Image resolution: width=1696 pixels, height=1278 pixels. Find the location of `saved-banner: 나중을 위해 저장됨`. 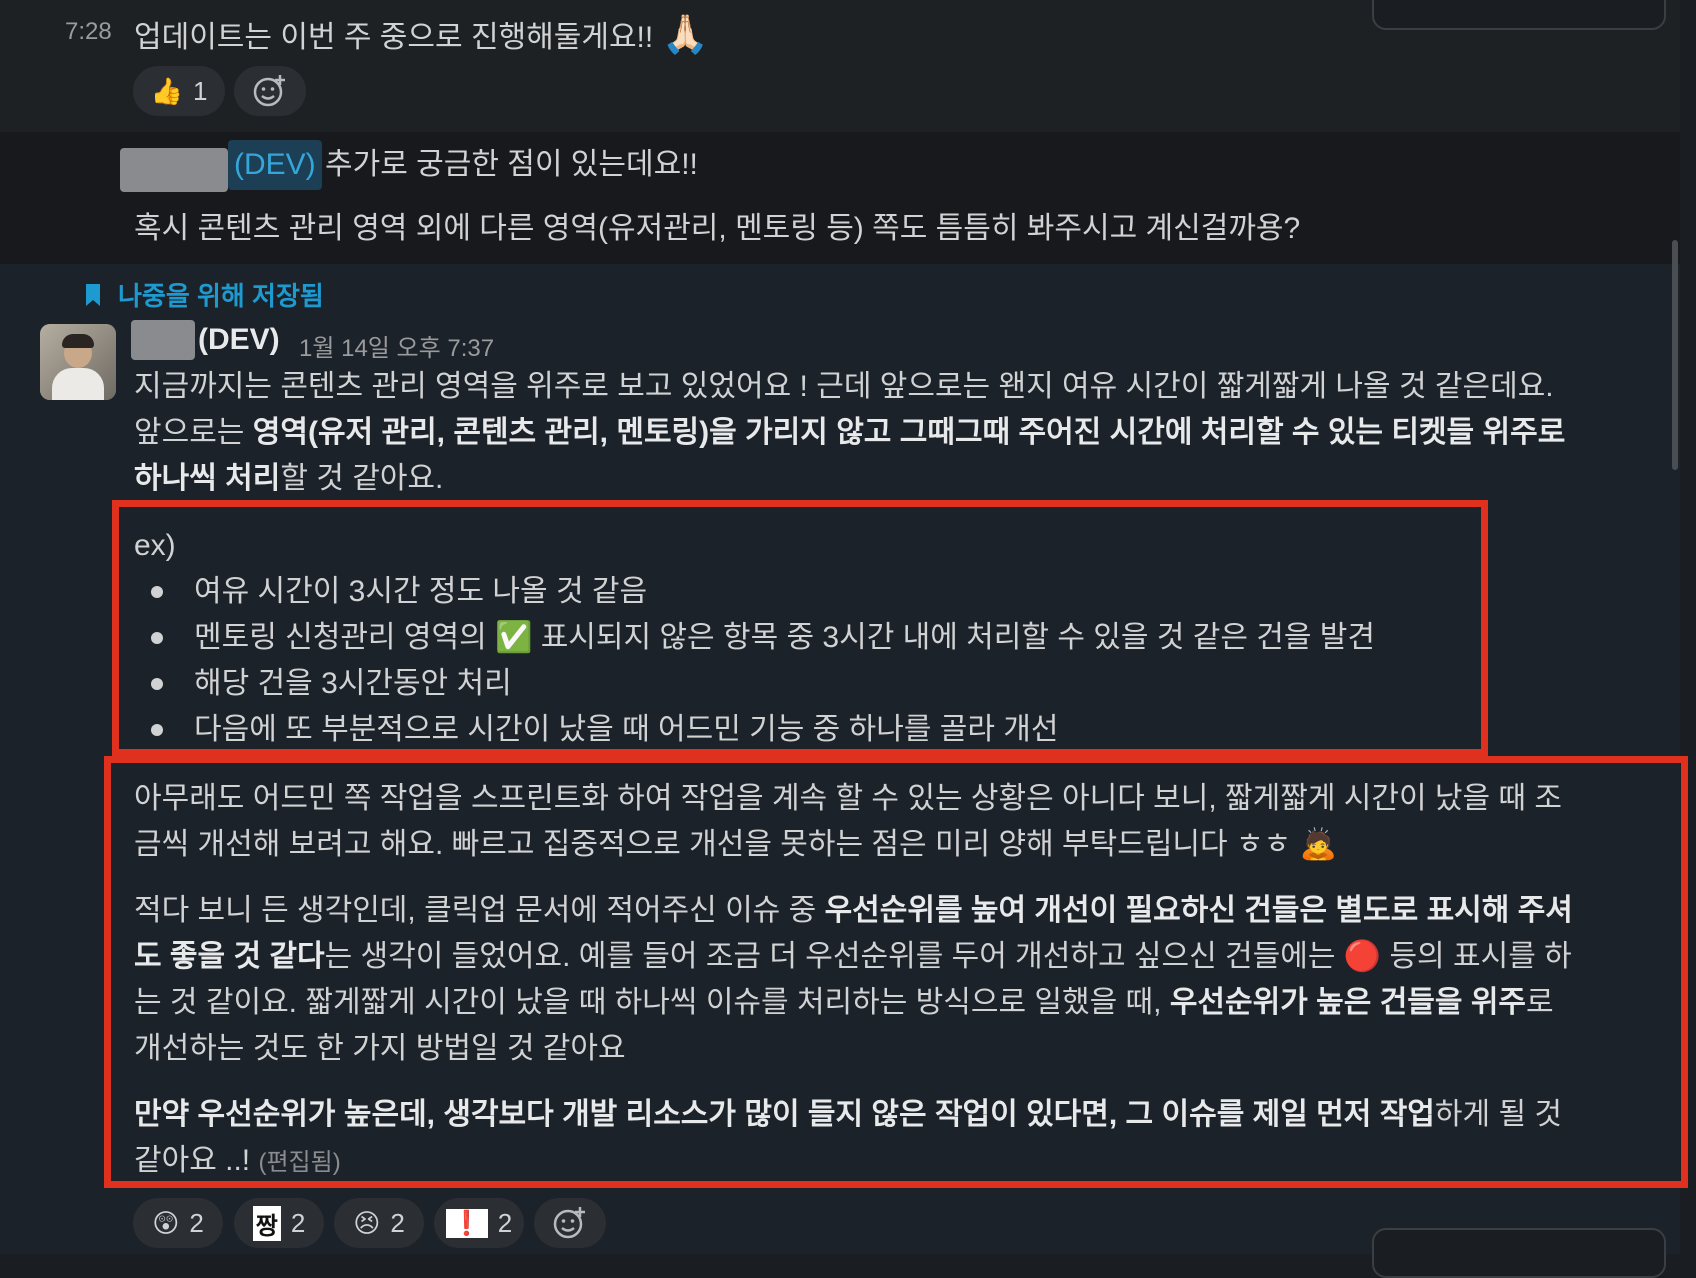

saved-banner: 나중을 위해 저장됨 is located at coordinates (204, 294).